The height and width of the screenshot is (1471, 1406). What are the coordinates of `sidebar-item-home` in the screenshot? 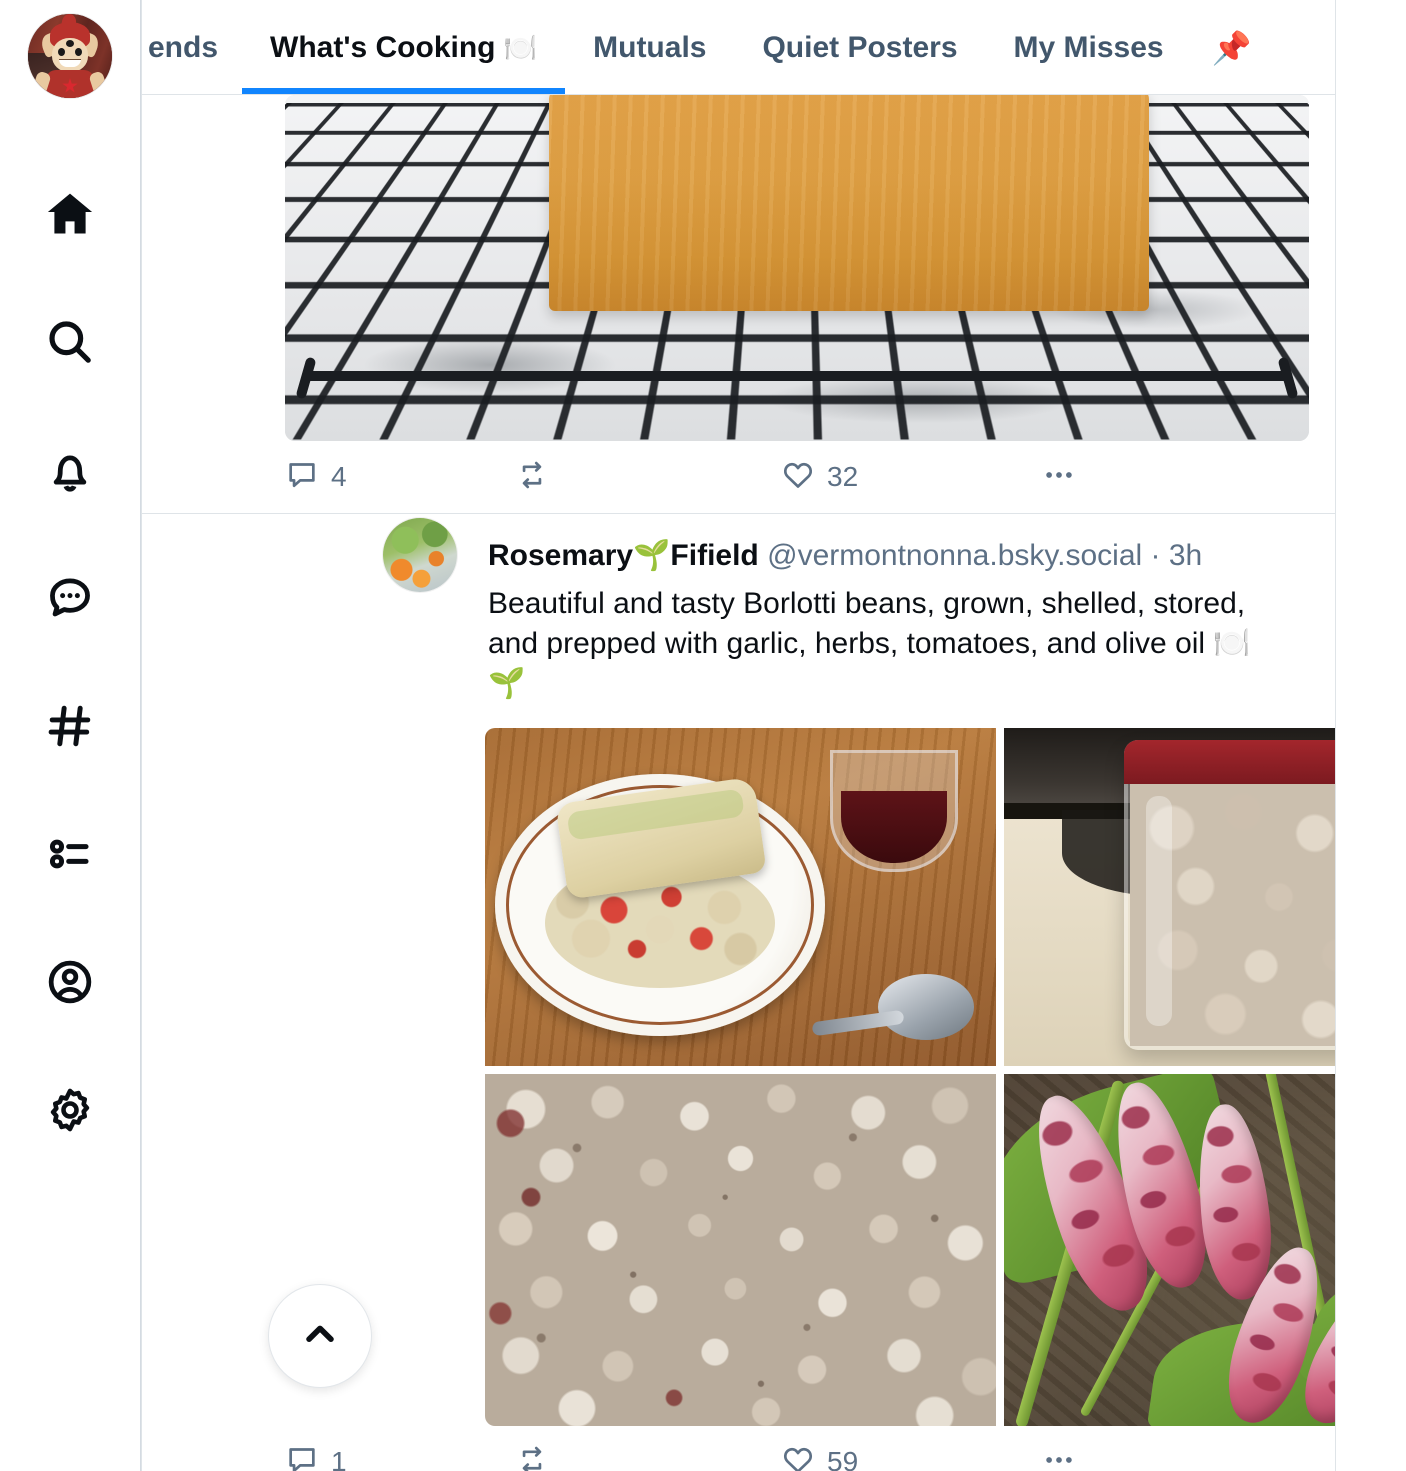 It's located at (70, 214).